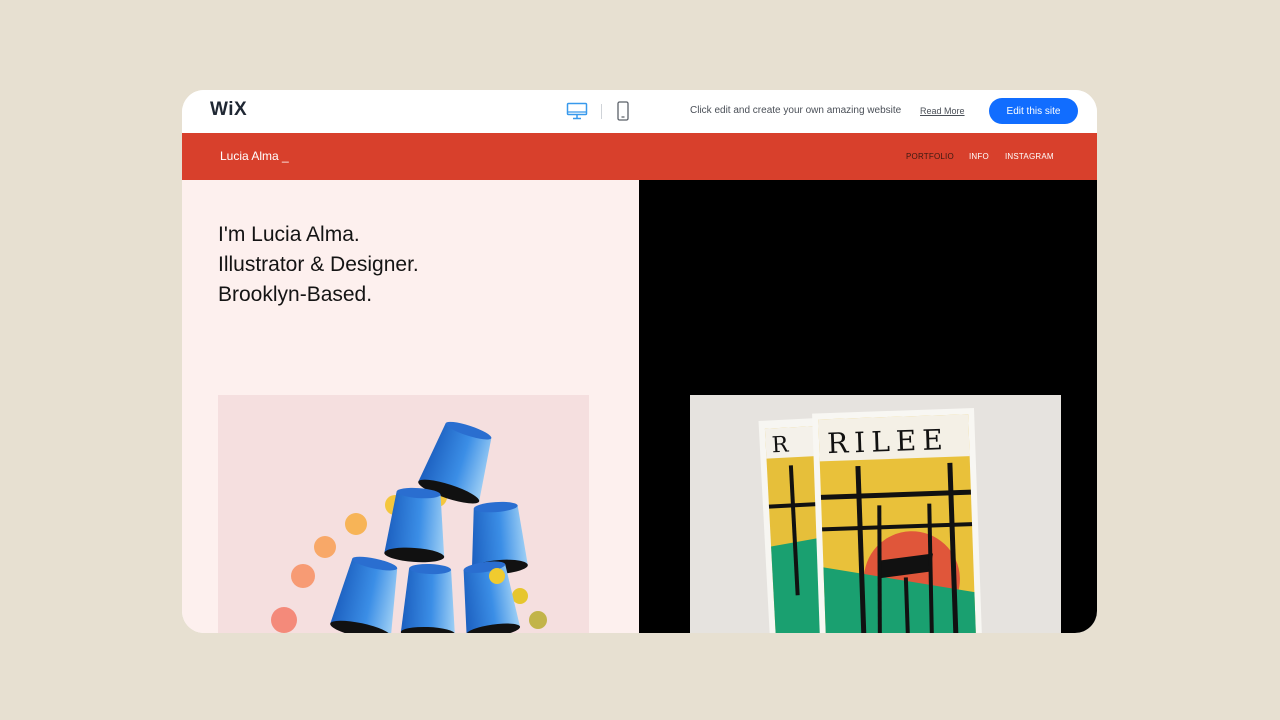 Image resolution: width=1280 pixels, height=720 pixels. I want to click on nav-portfolio: PORTFOLIO, so click(930, 156).